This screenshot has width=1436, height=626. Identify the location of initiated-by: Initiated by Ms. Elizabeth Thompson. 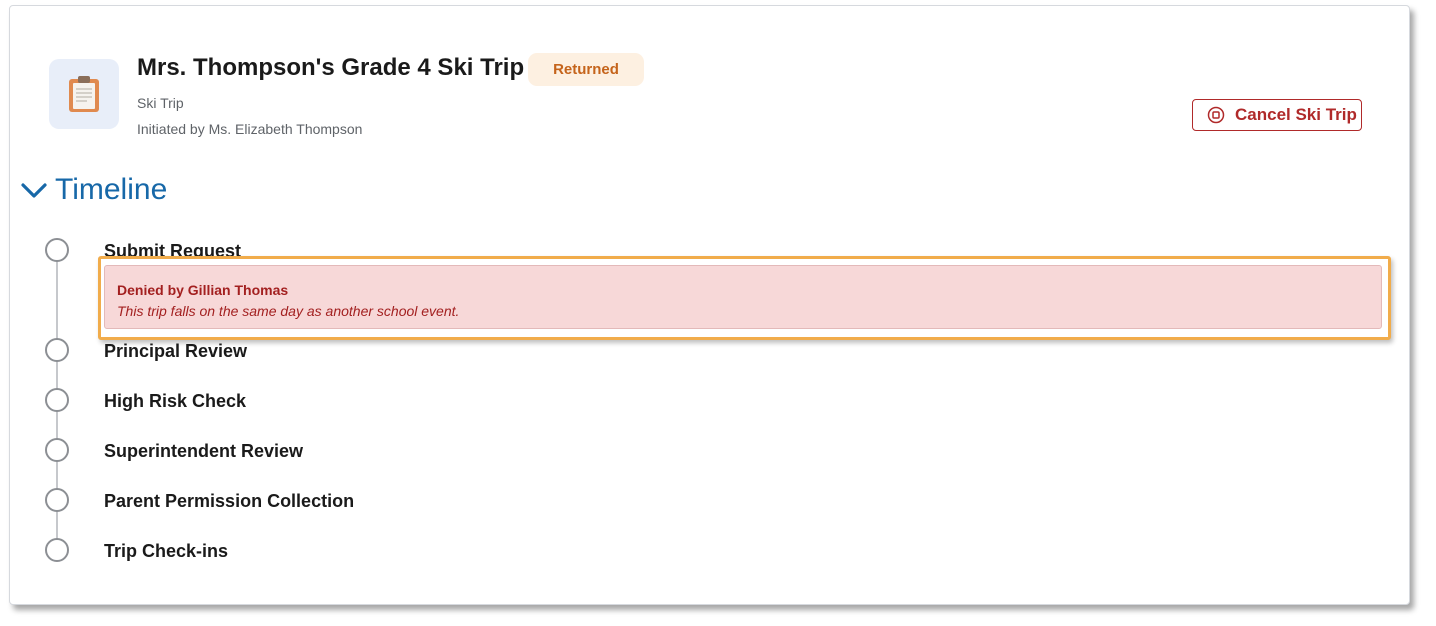
(250, 129).